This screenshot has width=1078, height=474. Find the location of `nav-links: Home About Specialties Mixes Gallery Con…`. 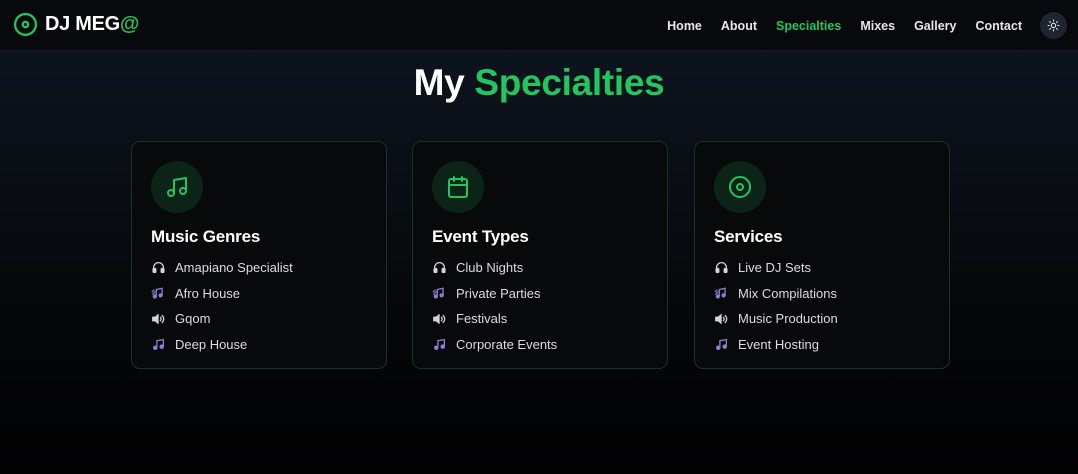

nav-links: Home About Specialties Mixes Gallery Con… is located at coordinates (835, 25).